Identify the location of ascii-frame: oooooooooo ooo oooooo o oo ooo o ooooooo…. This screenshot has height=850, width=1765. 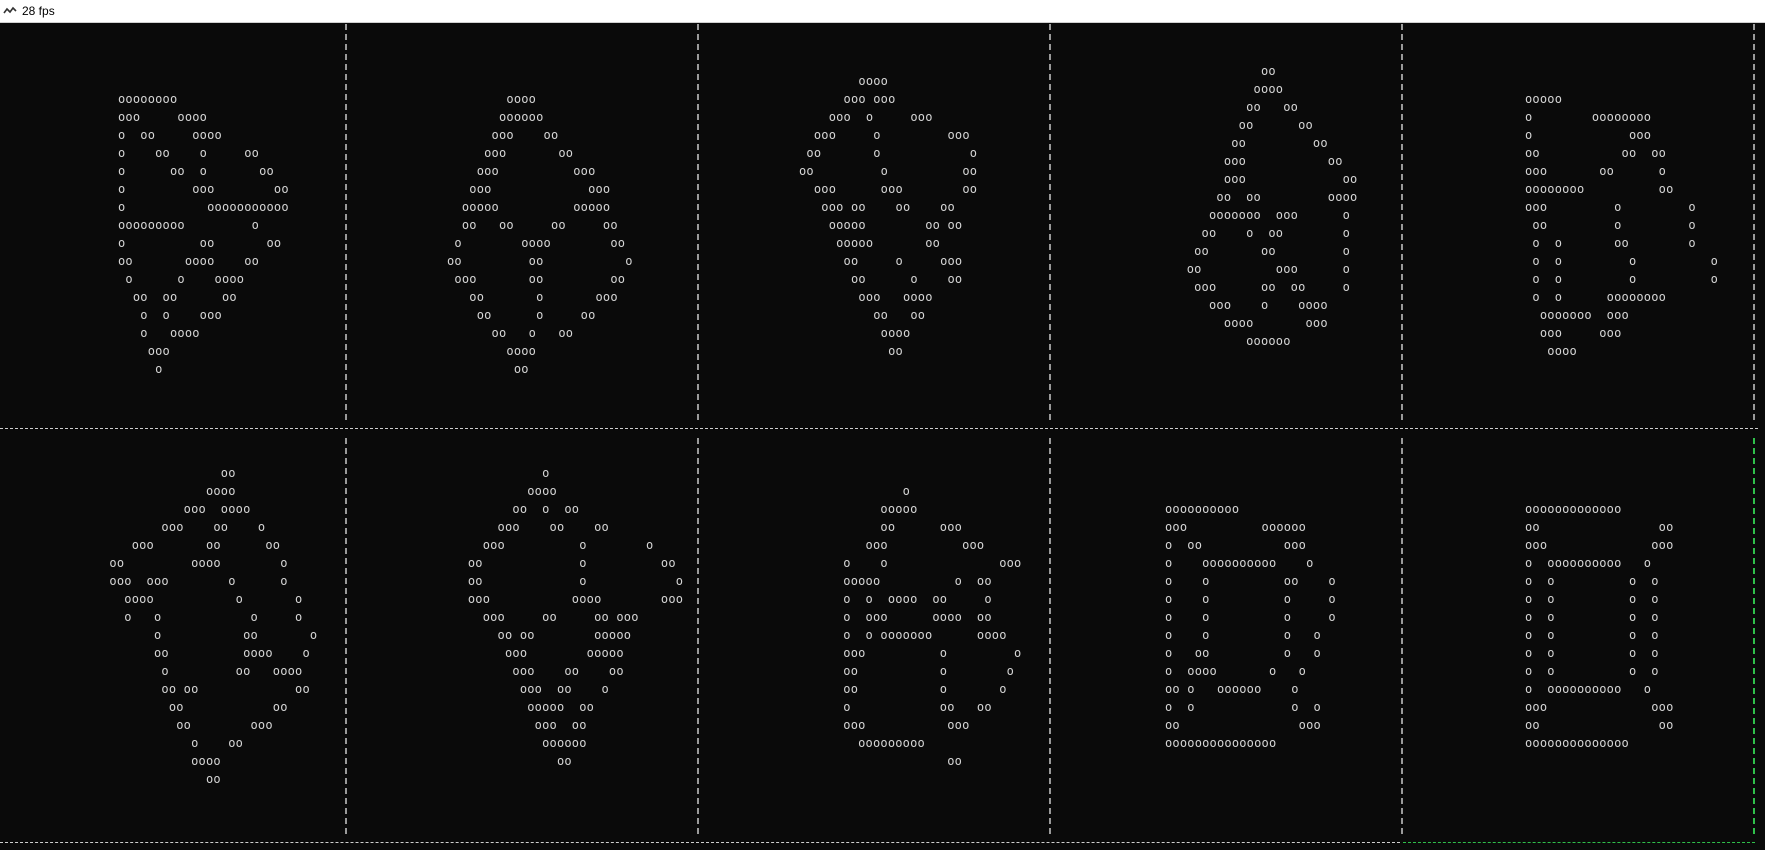
(1250, 626).